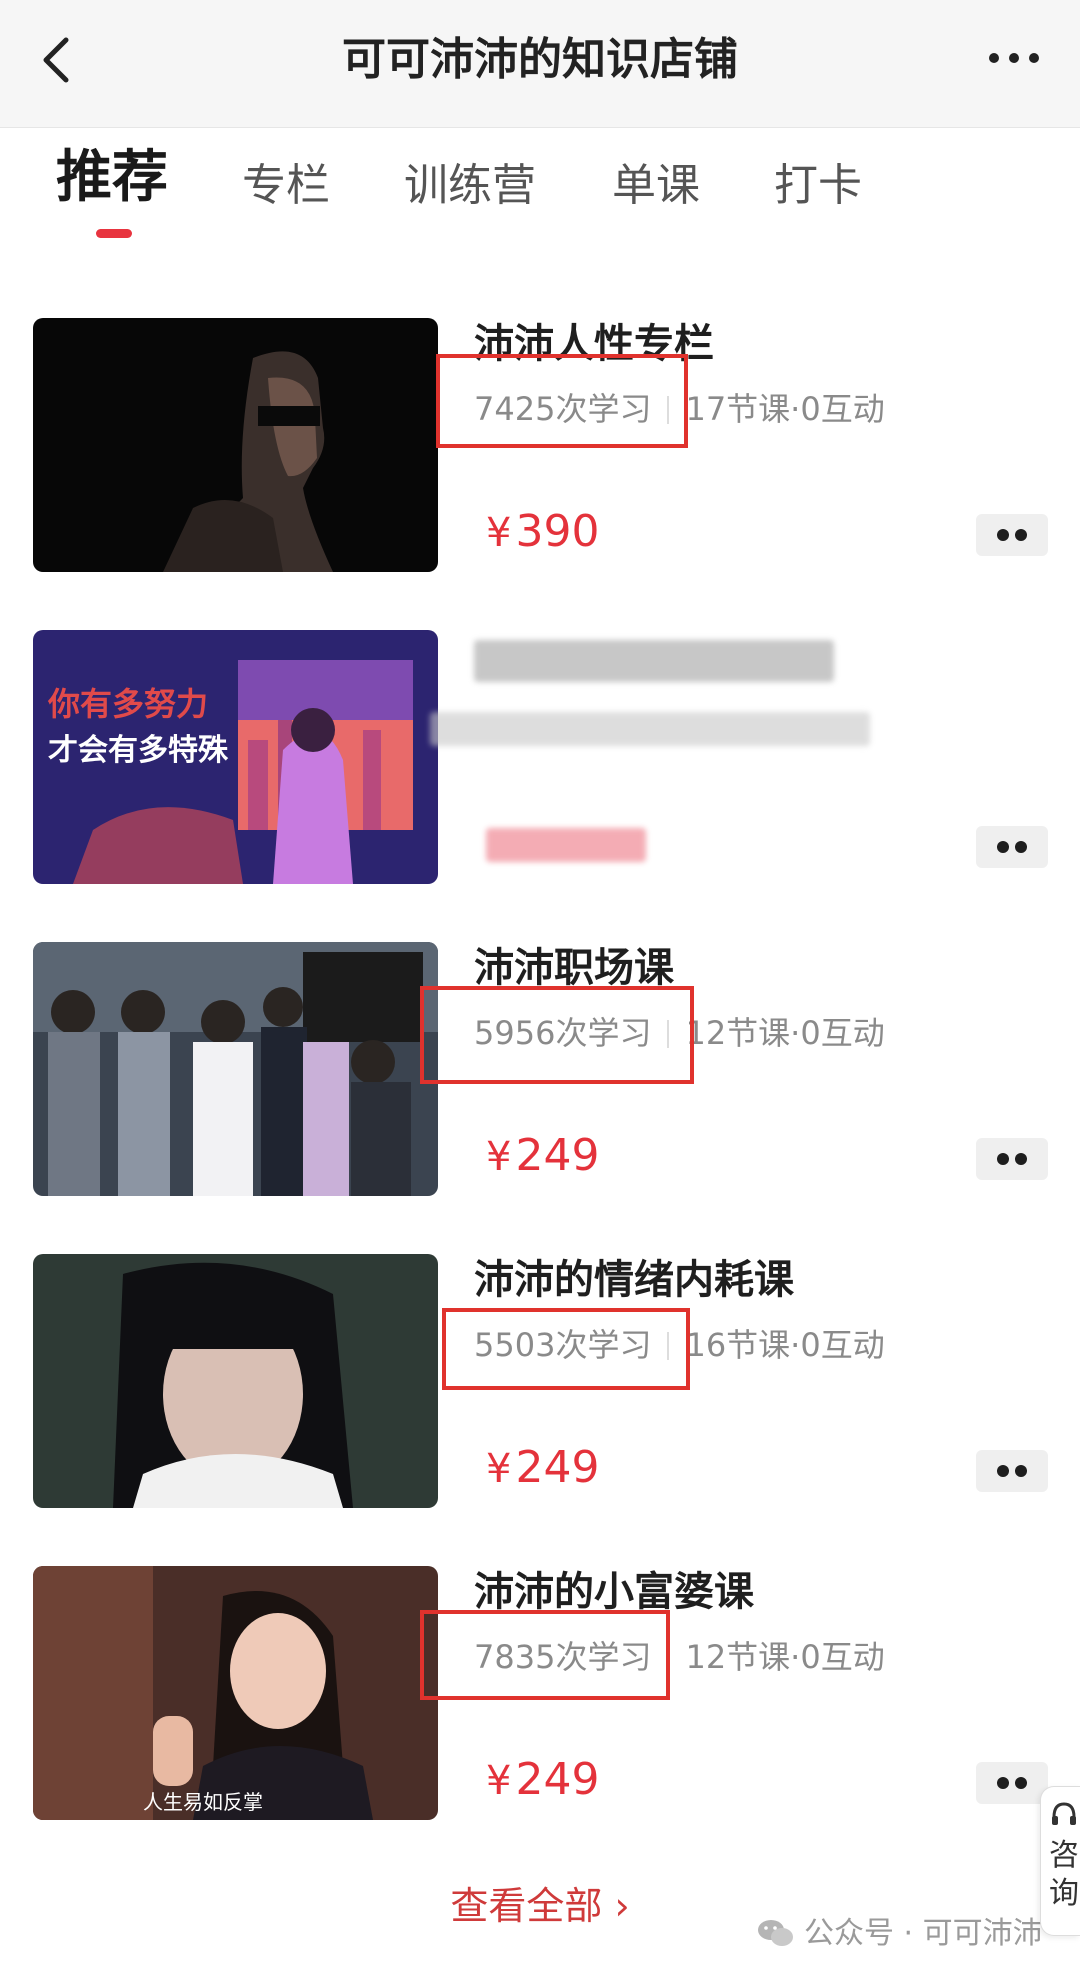 The height and width of the screenshot is (1975, 1080). What do you see at coordinates (775, 1933) in the screenshot?
I see `wechat-icon` at bounding box center [775, 1933].